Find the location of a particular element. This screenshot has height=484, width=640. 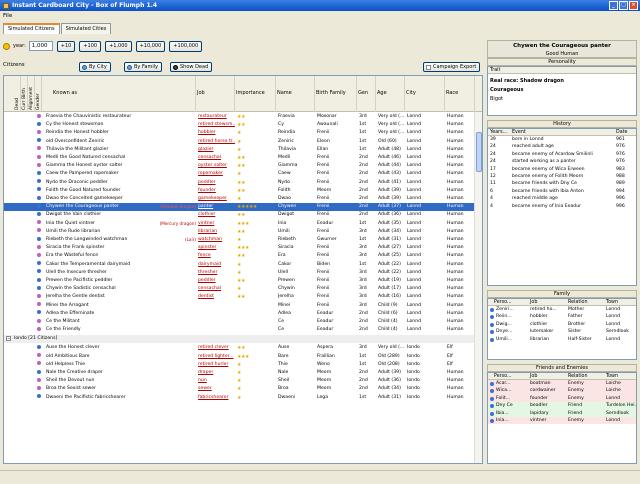

by-family-button: By Family is located at coordinates (143, 67).